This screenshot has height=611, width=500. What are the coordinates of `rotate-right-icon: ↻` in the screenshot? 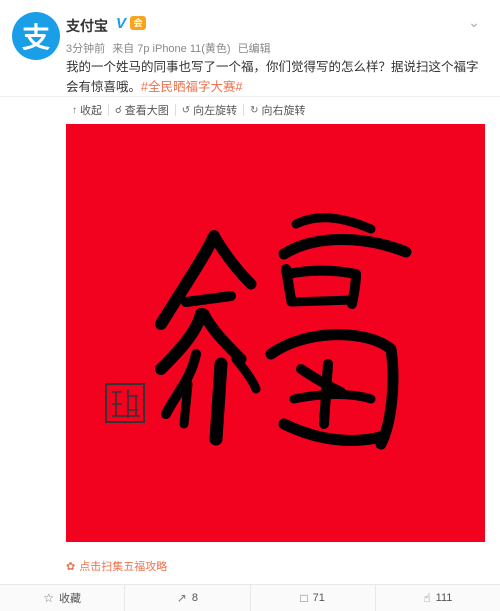 It's located at (254, 110).